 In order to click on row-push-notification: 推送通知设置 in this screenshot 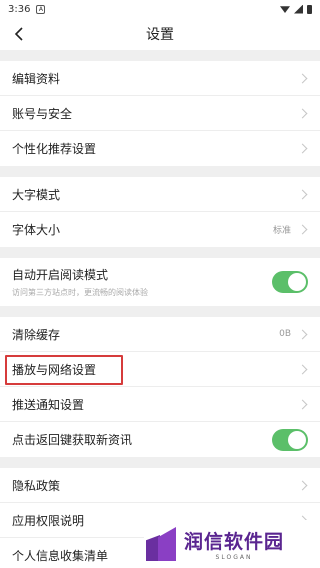, I will do `click(160, 404)`.